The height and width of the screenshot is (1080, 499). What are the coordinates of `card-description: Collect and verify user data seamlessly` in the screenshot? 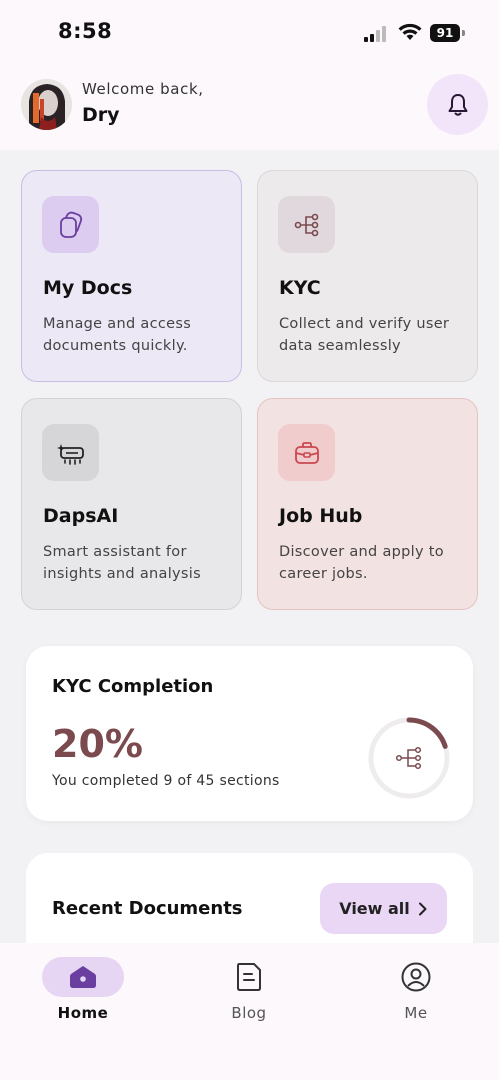 It's located at (364, 335).